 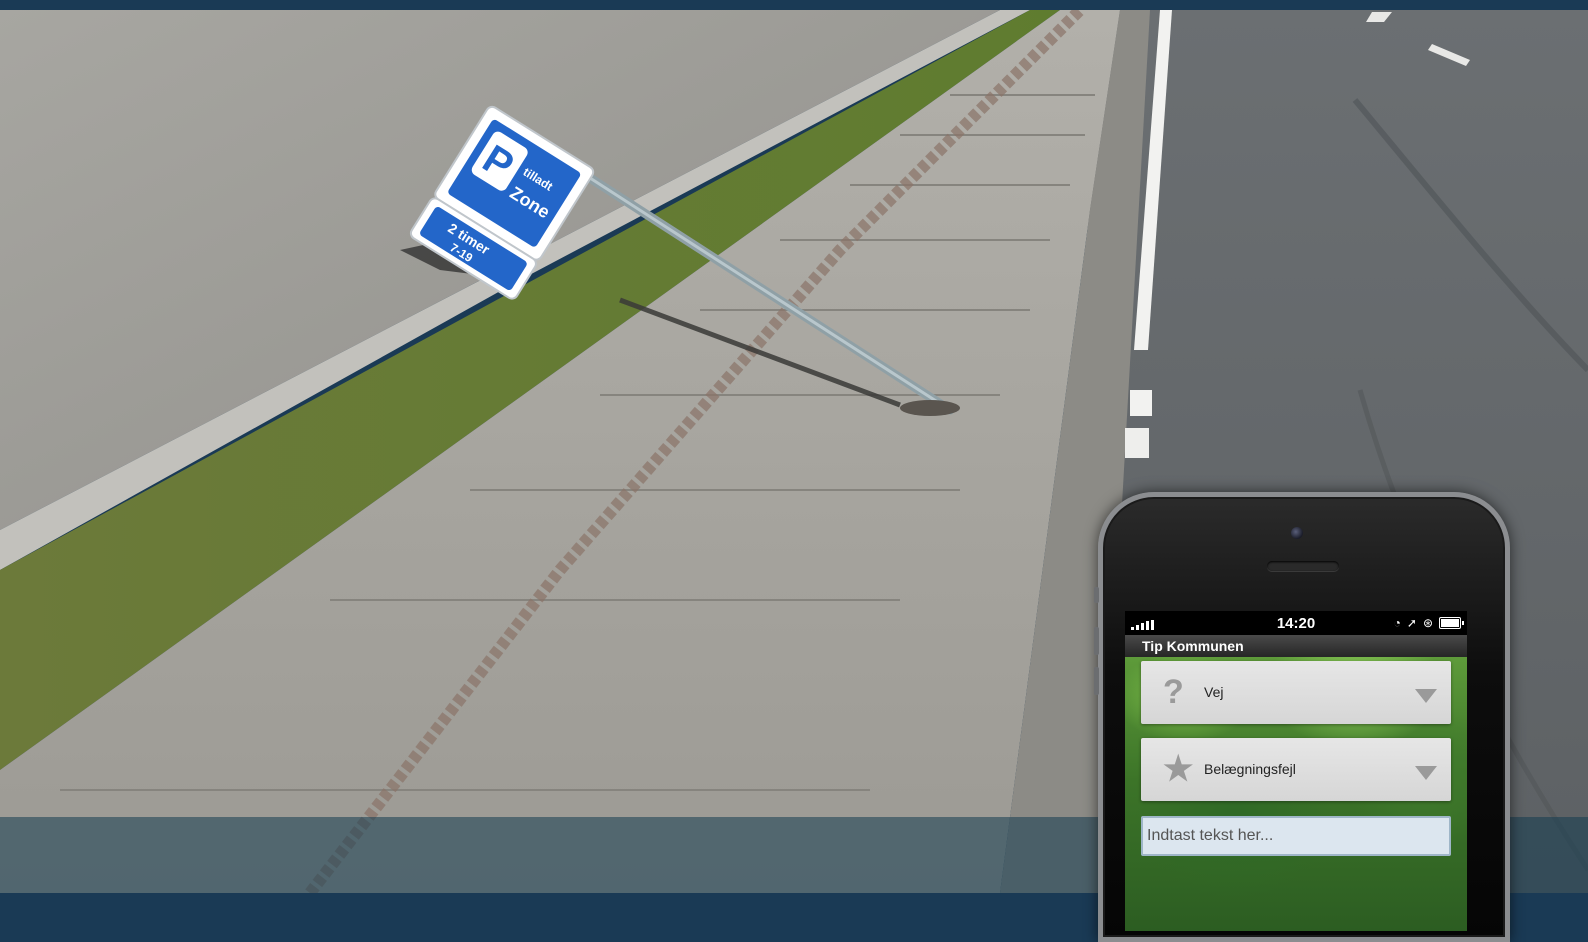 What do you see at coordinates (1297, 533) in the screenshot?
I see `front-camera` at bounding box center [1297, 533].